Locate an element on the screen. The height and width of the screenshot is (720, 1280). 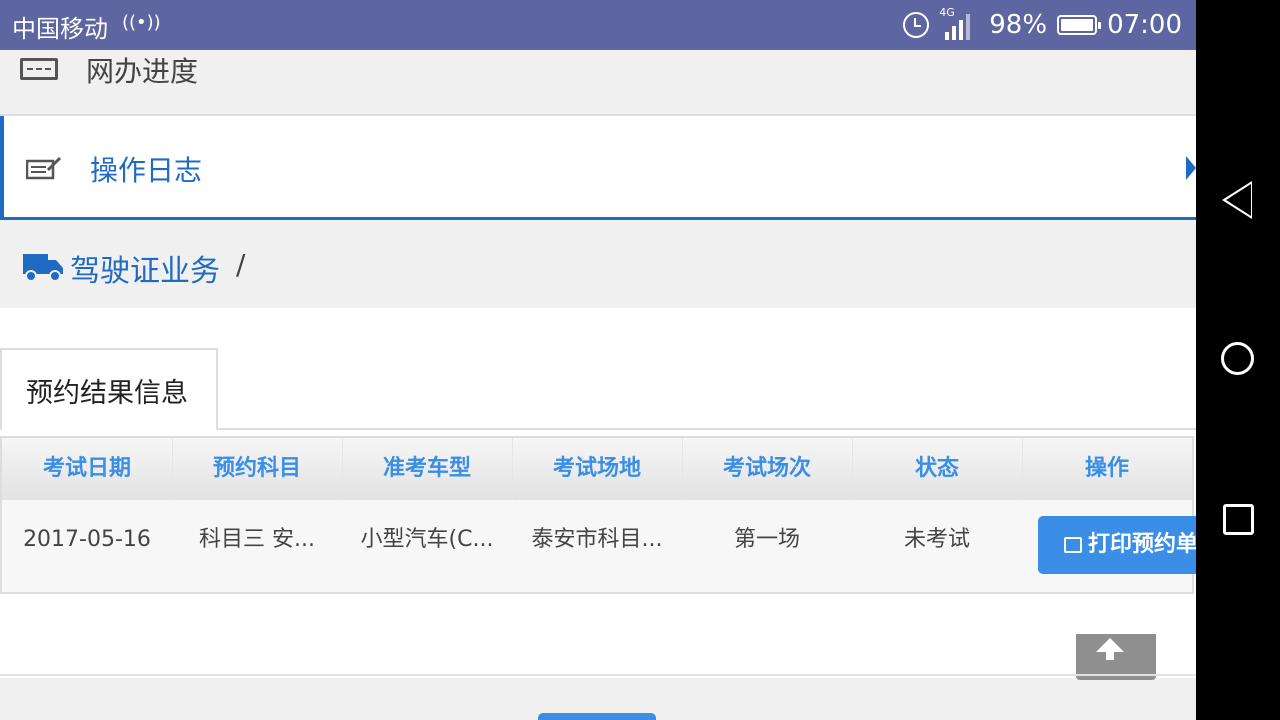
printer-icon is located at coordinates (1073, 545).